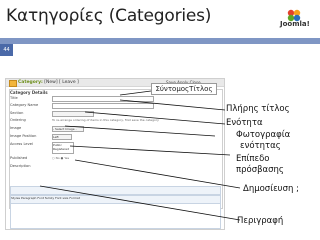  I want to click on image-select: - Select Image -, so click(68, 129).